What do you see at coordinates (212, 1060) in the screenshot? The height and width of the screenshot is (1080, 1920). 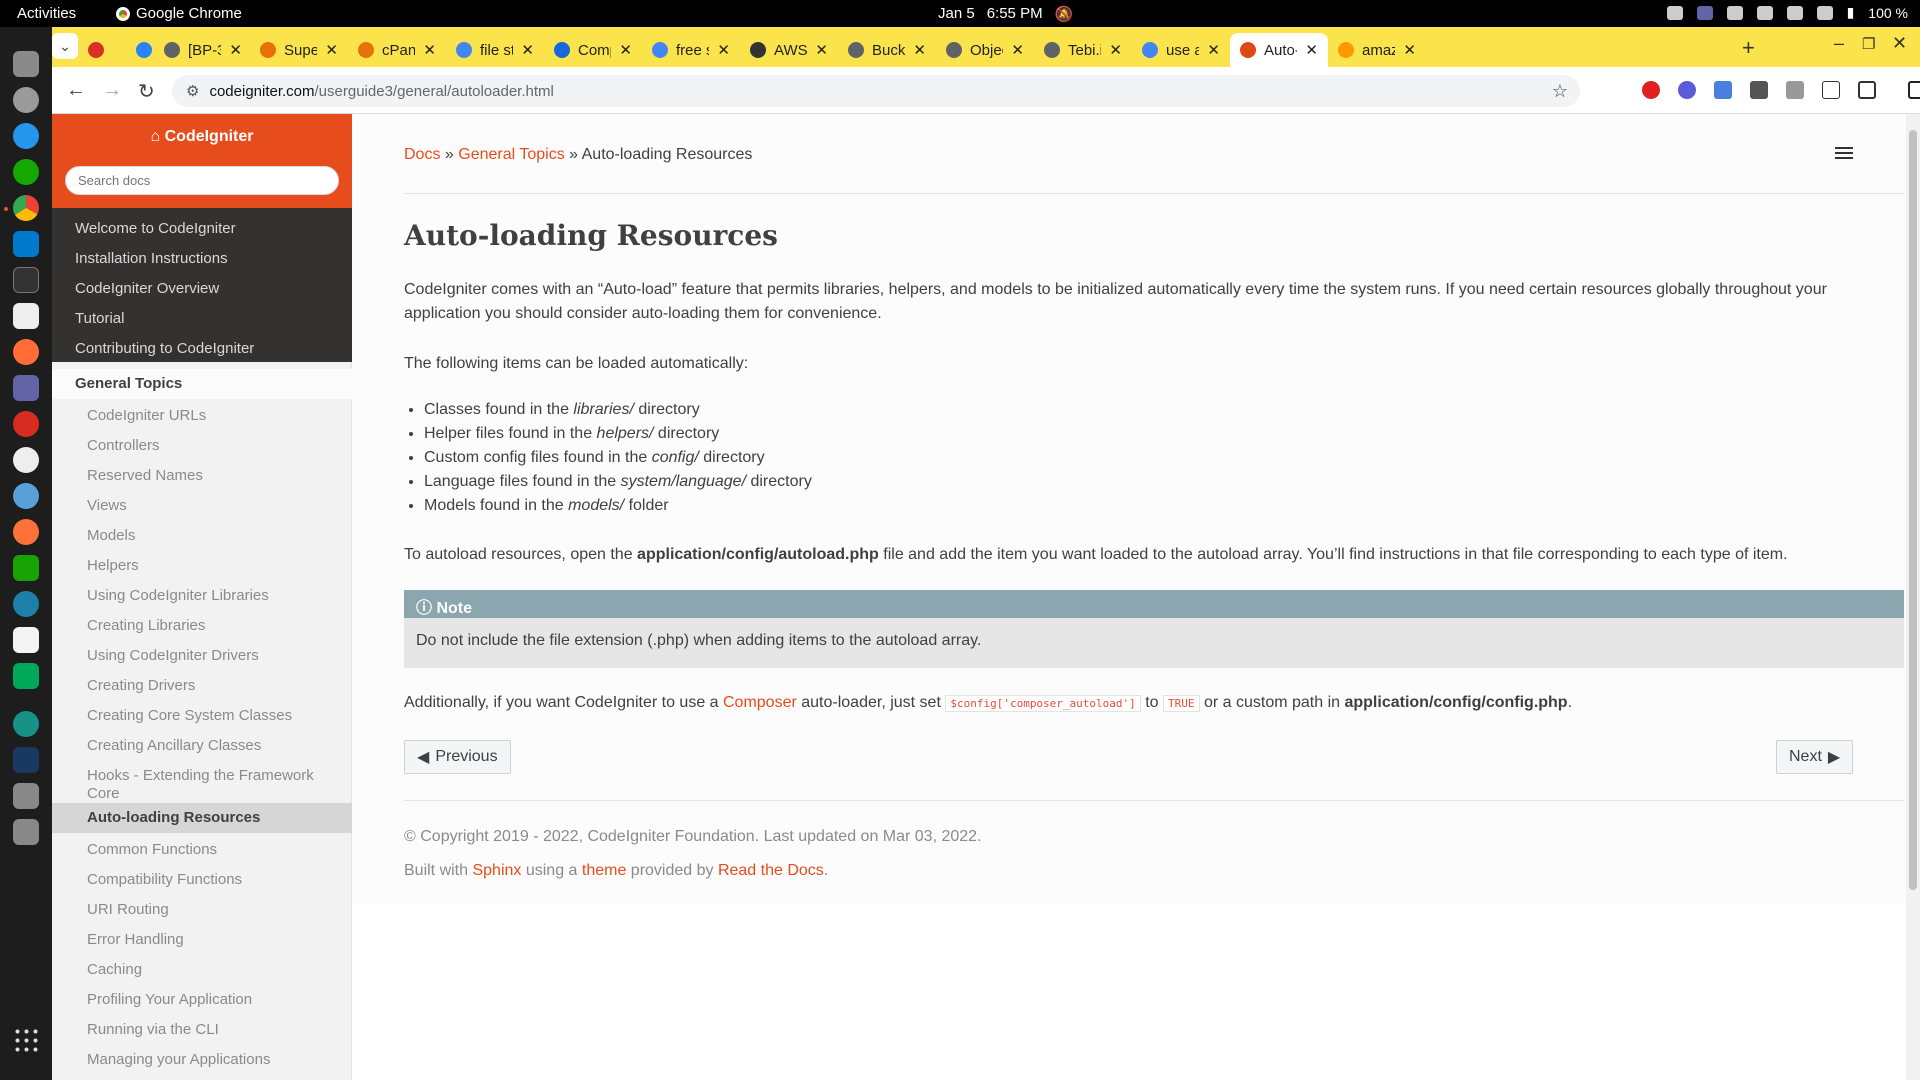 I see `sidebar-subitem: Managing your Applications` at bounding box center [212, 1060].